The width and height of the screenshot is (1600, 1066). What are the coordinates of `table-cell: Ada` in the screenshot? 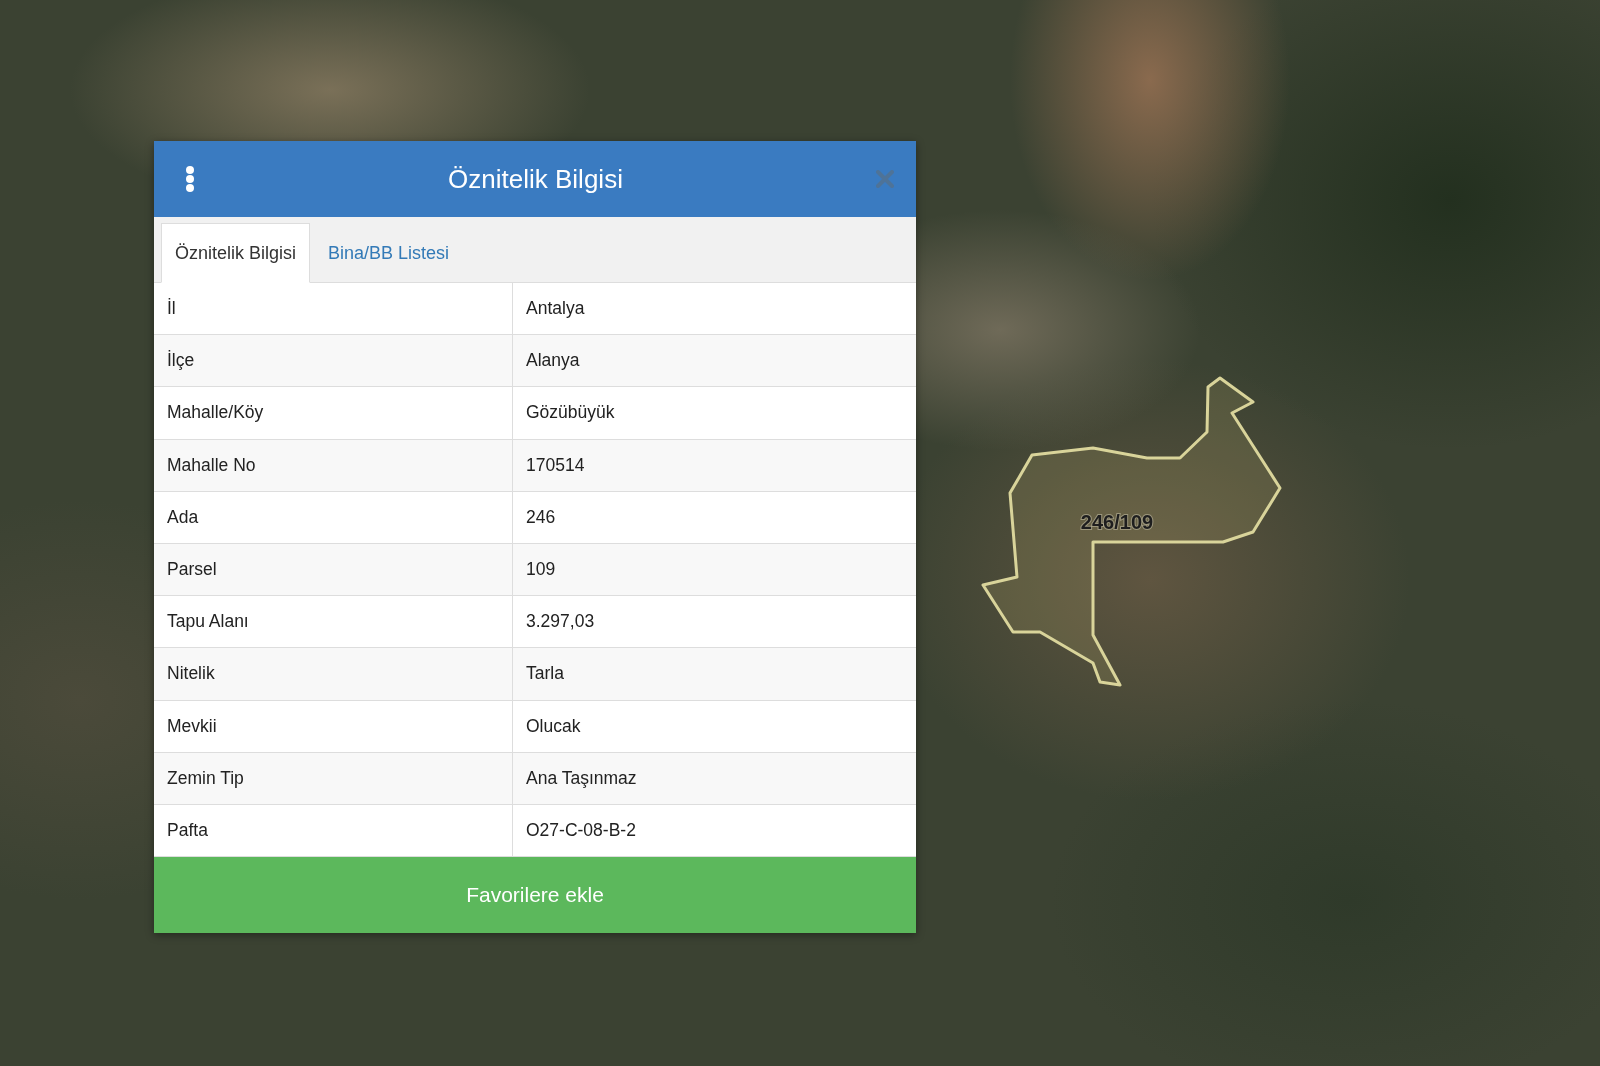 It's located at (333, 517).